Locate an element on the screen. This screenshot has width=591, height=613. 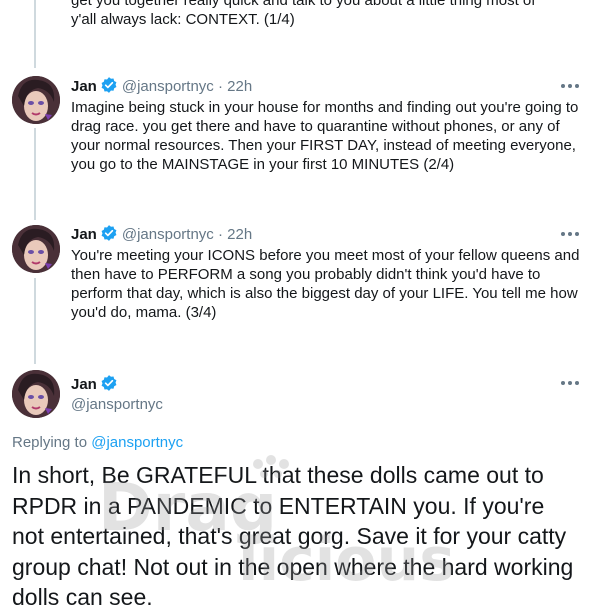
replying-to-label: Replying to is located at coordinates (50, 442).